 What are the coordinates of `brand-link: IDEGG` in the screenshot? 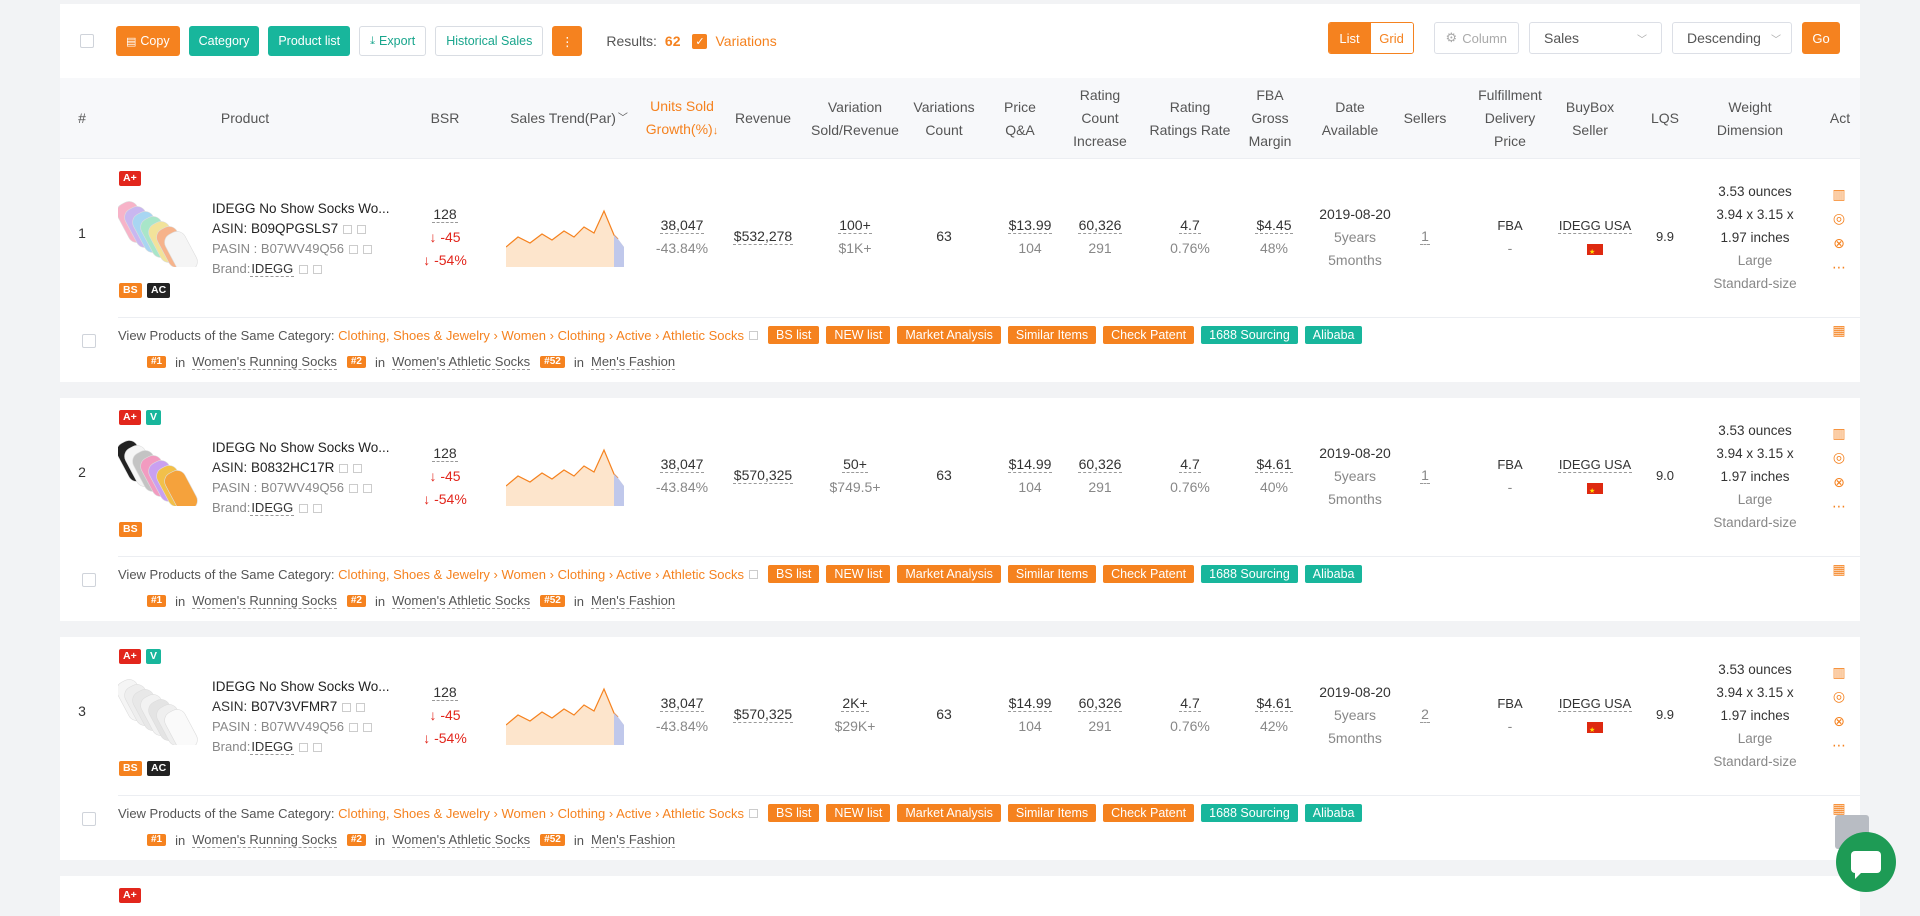 It's located at (272, 747).